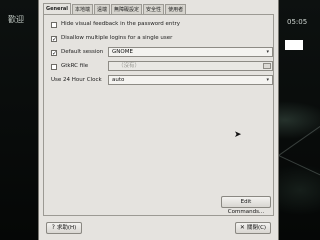 The height and width of the screenshot is (240, 320). I want to click on clock-24-value: auto, so click(118, 80).